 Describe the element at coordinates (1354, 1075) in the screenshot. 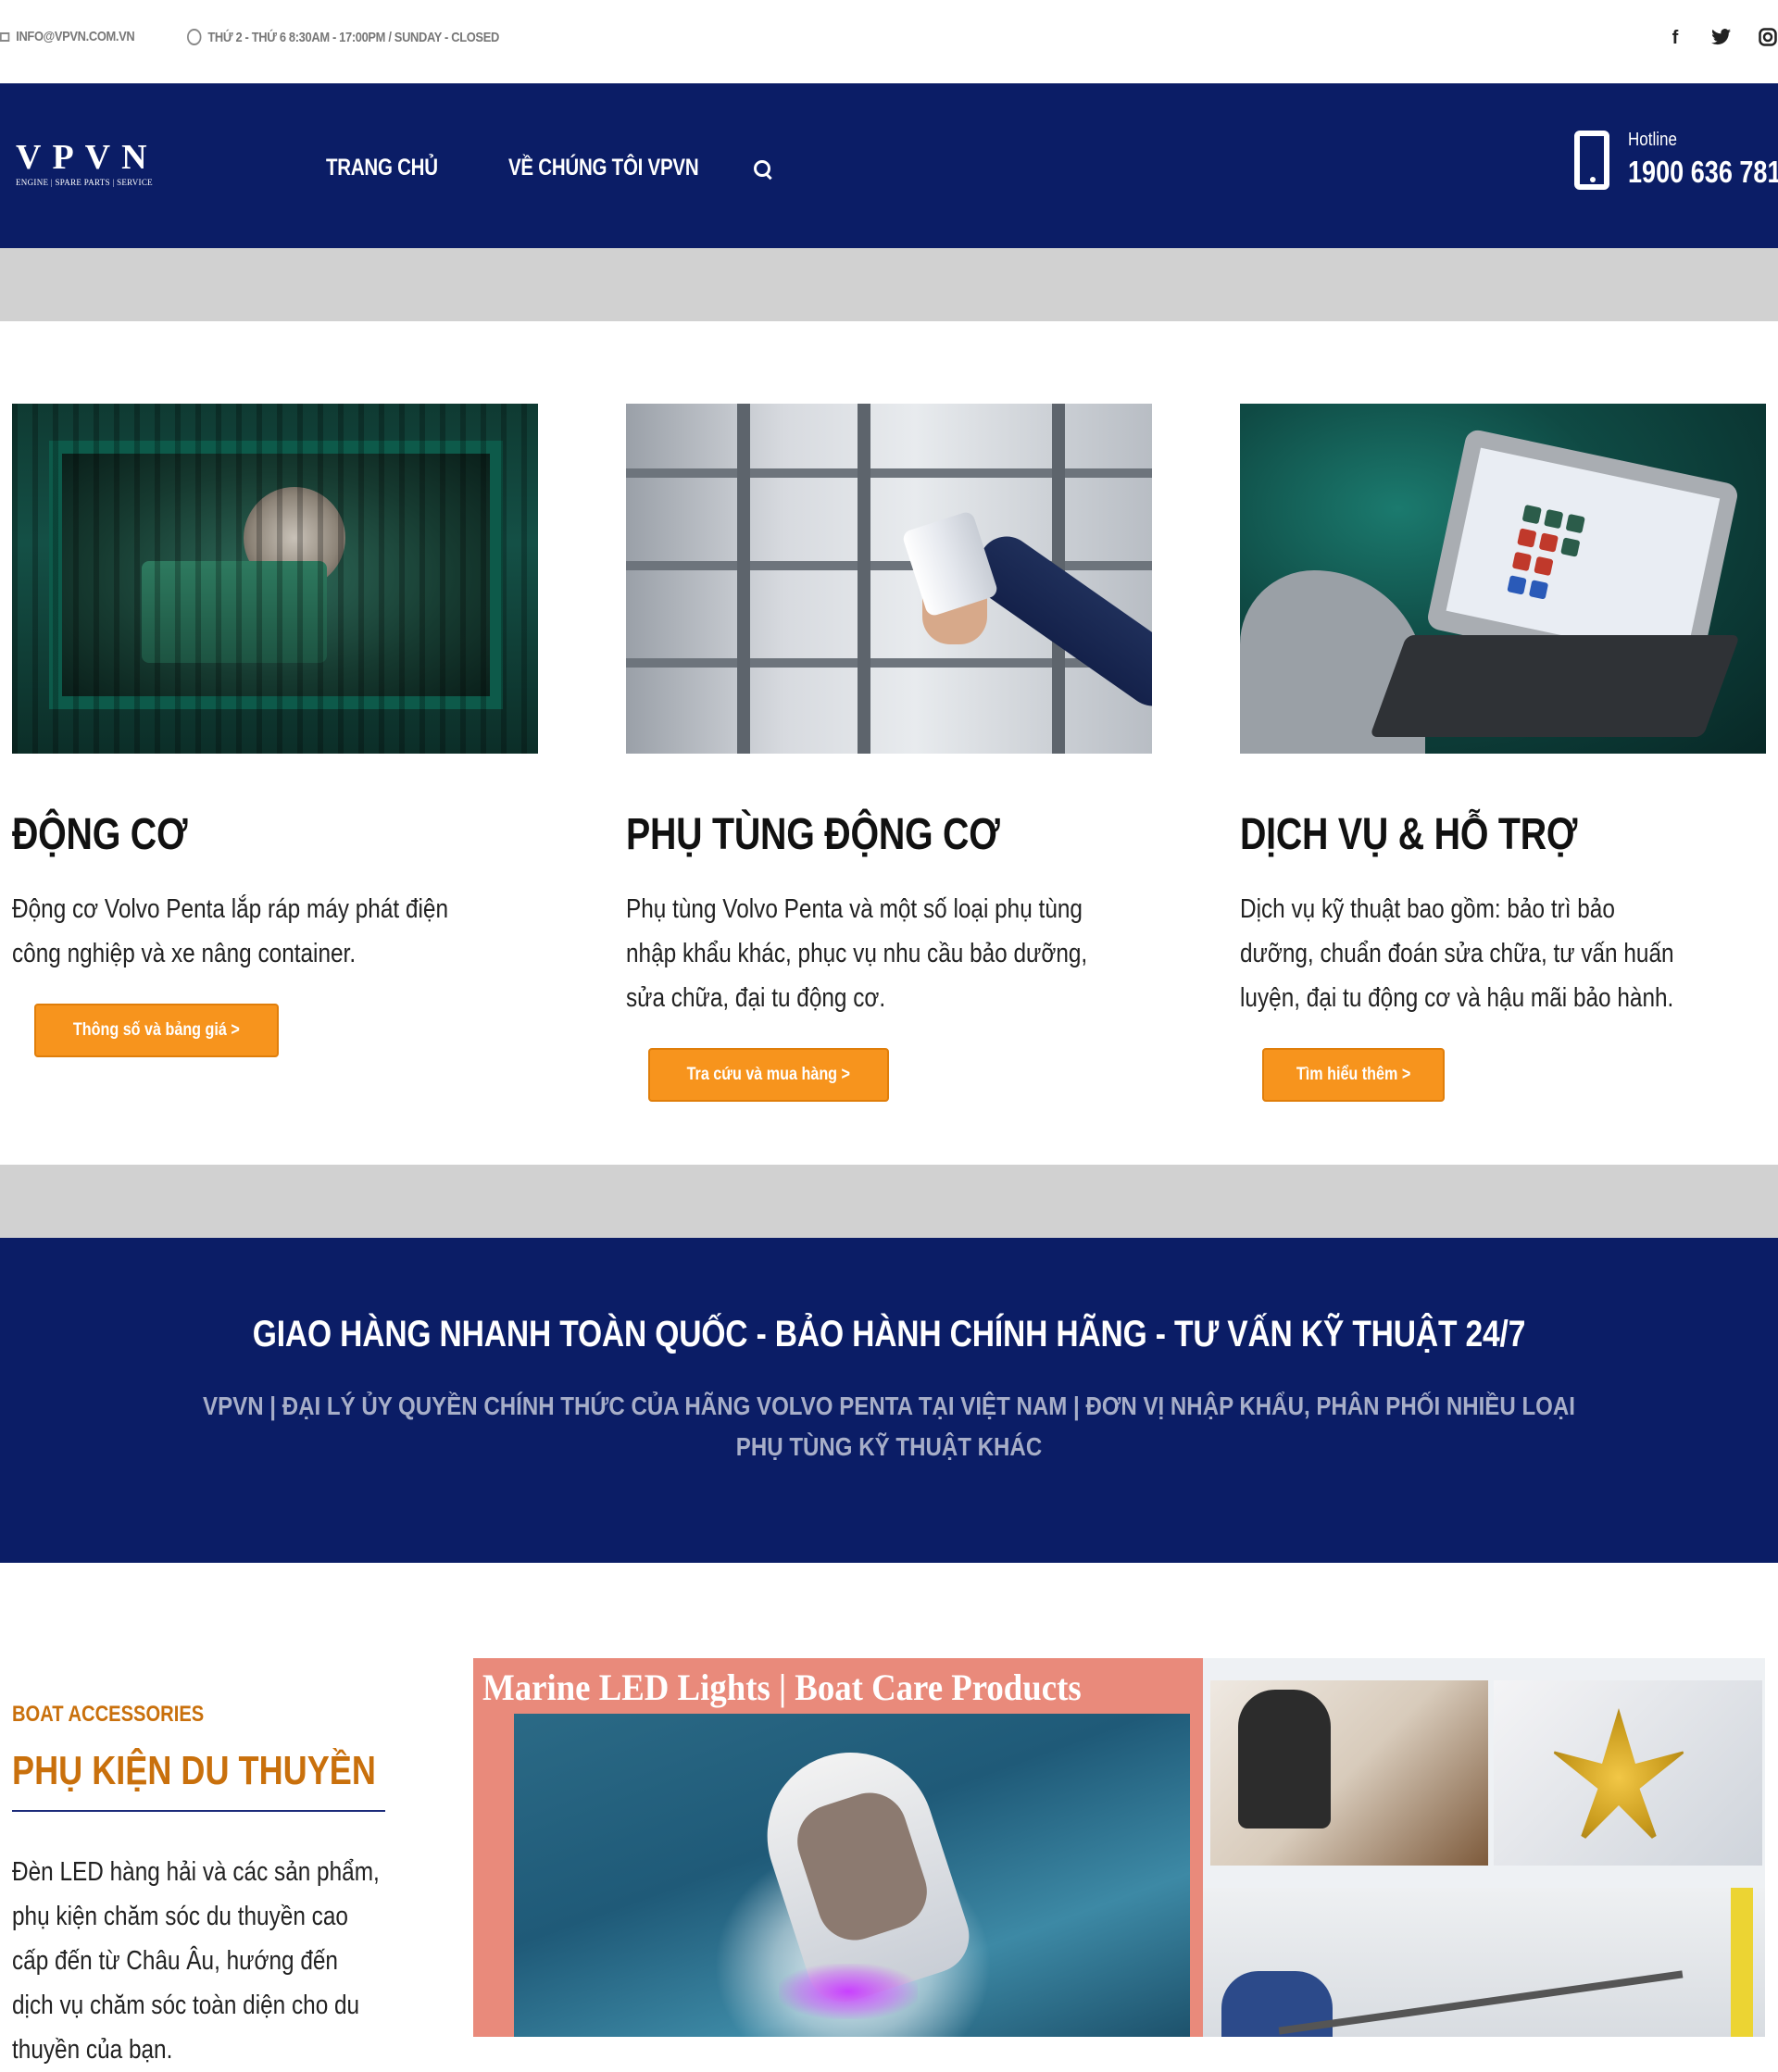

I see `learn-more-button: Tìm hiểu thêm >` at that location.